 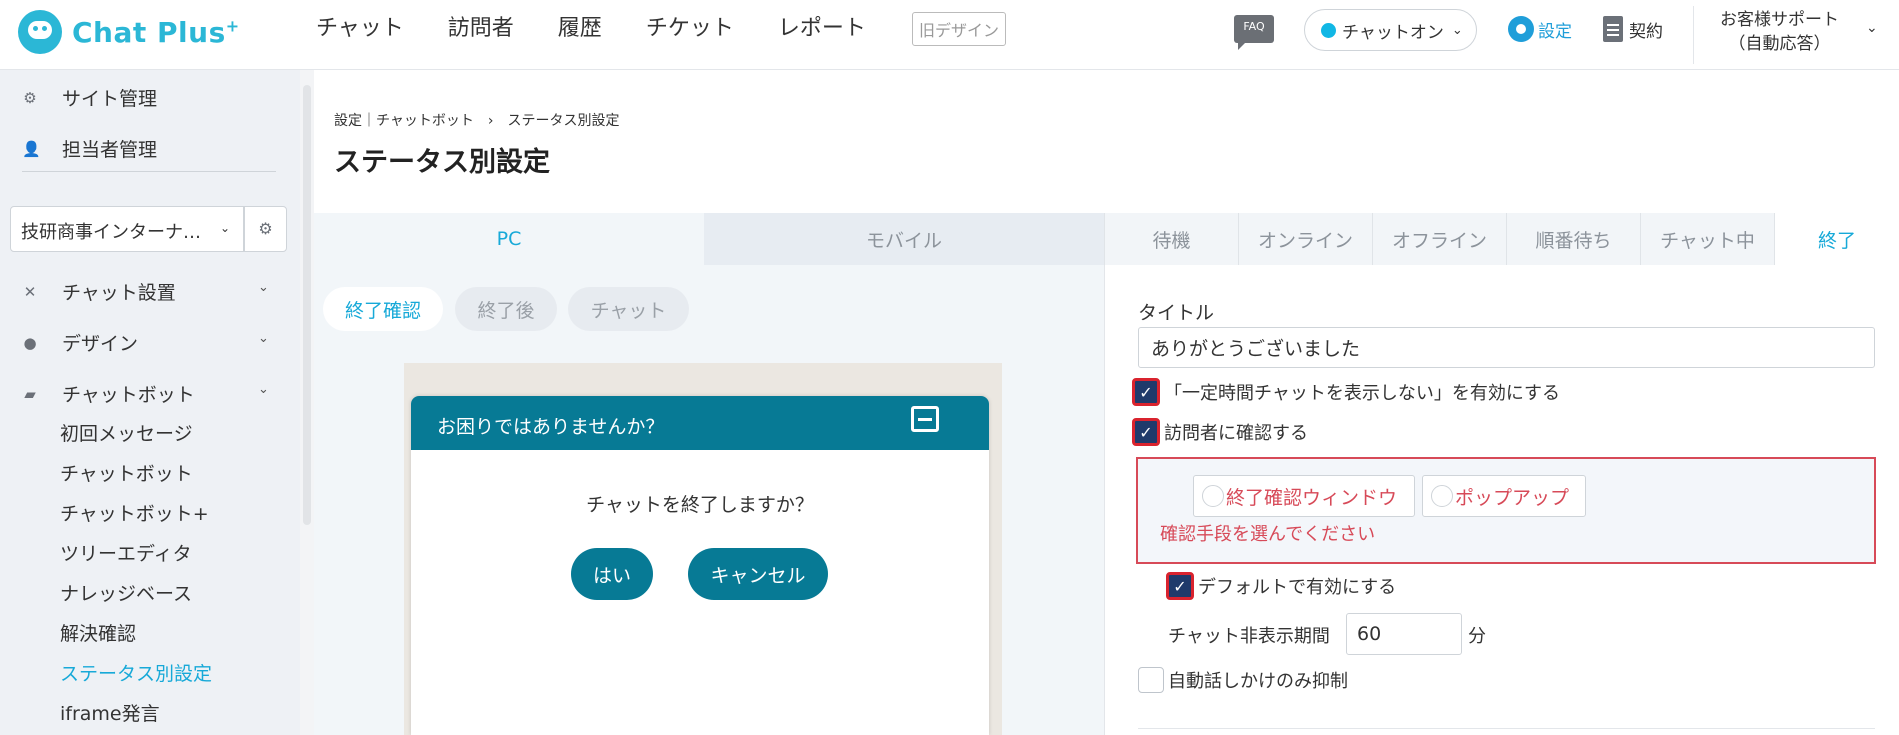 What do you see at coordinates (110, 99) in the screenshot?
I see `sidebar-item-label: サイト管理` at bounding box center [110, 99].